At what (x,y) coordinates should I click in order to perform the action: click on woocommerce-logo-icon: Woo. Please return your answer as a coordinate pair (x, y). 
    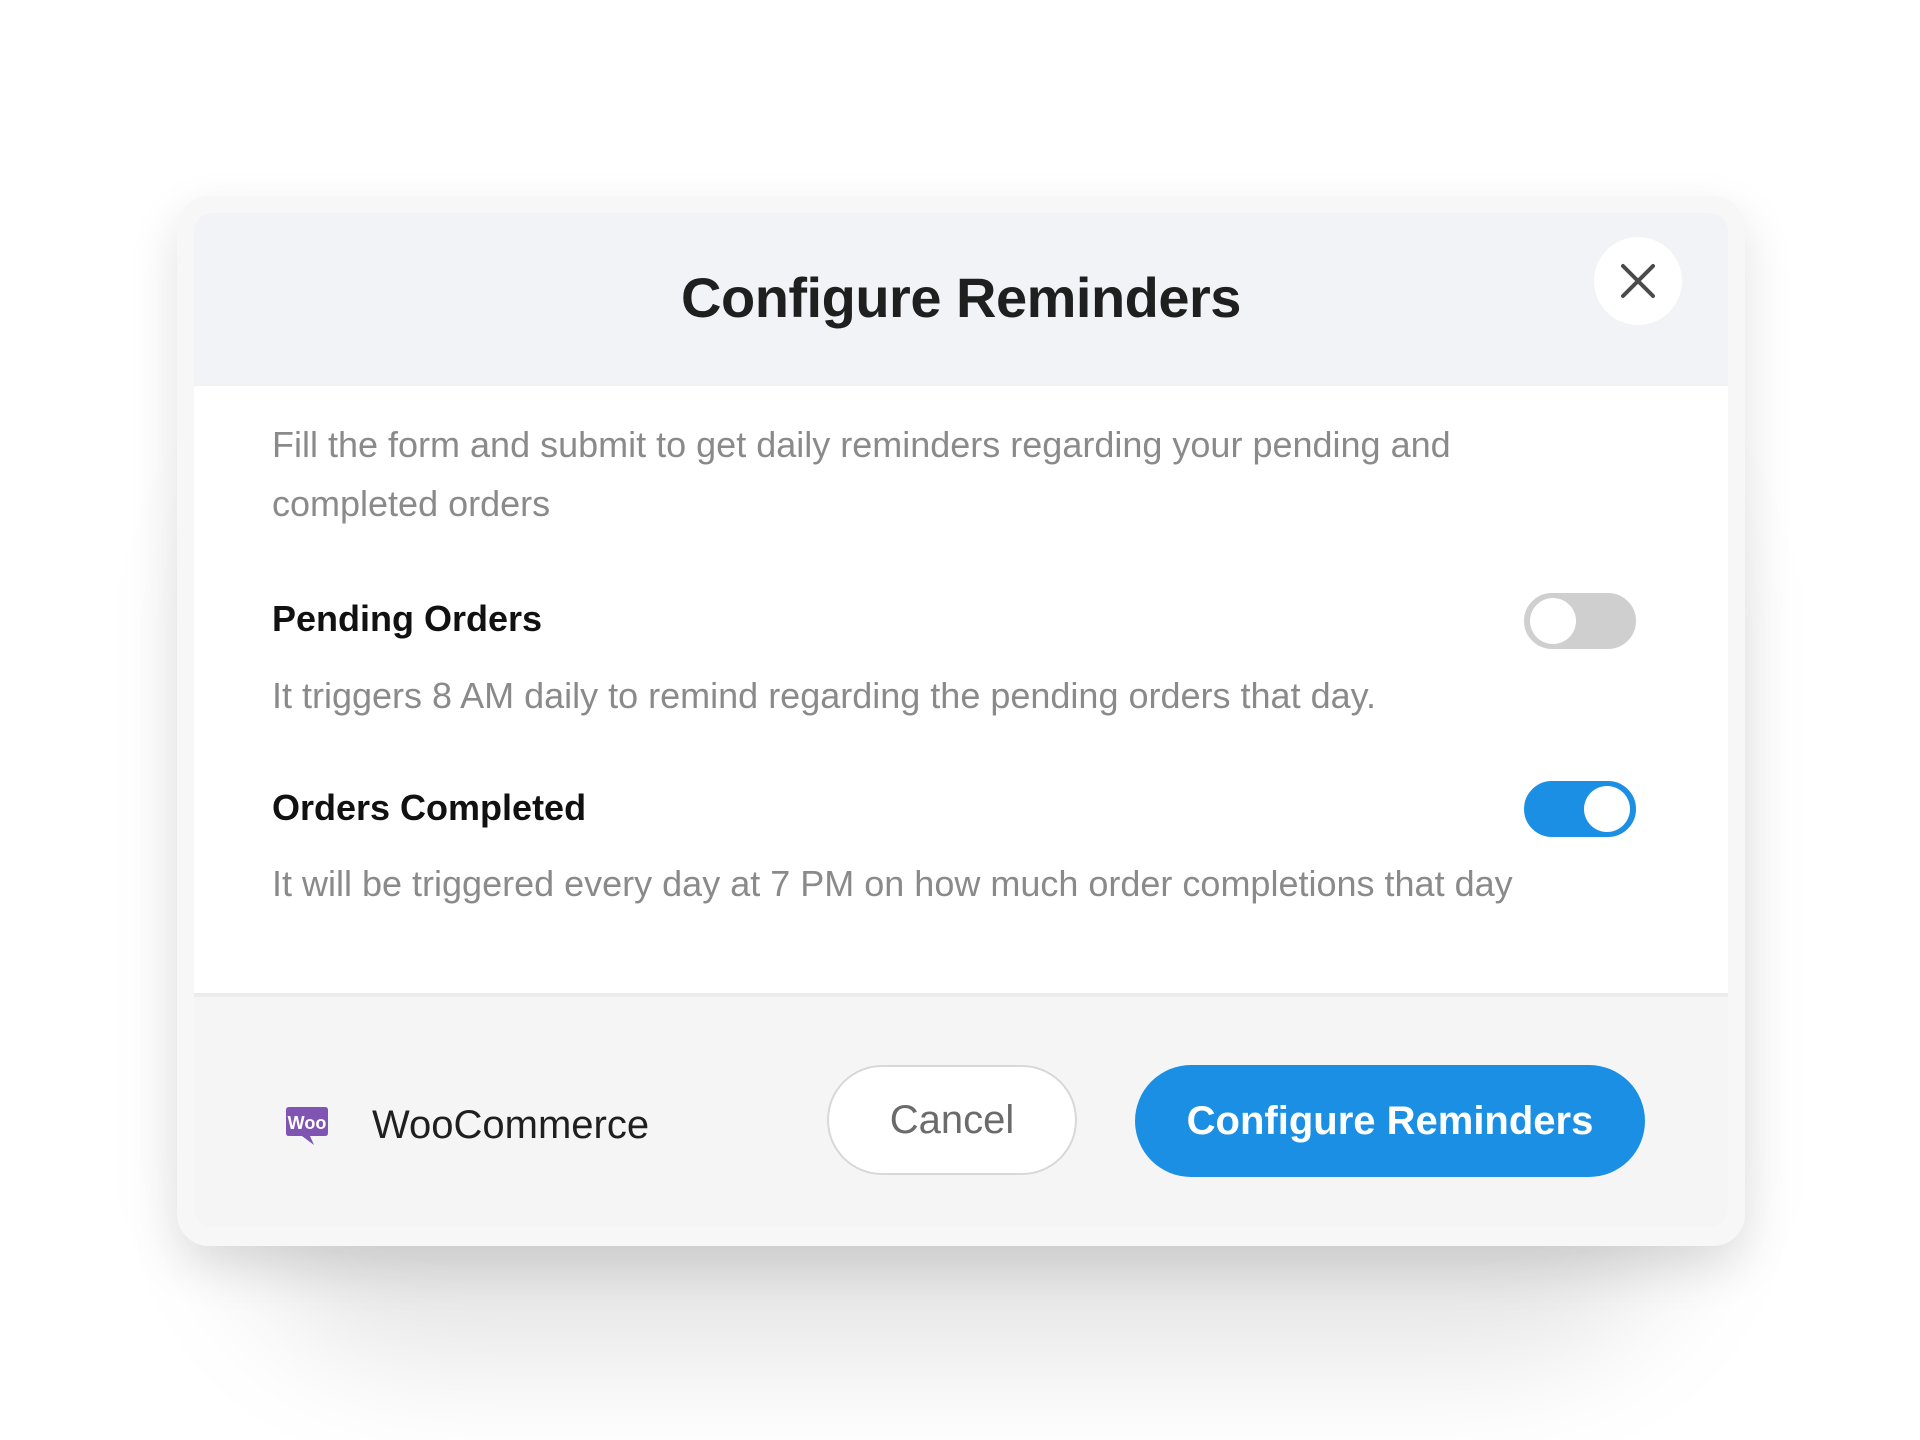
    Looking at the image, I should click on (307, 1126).